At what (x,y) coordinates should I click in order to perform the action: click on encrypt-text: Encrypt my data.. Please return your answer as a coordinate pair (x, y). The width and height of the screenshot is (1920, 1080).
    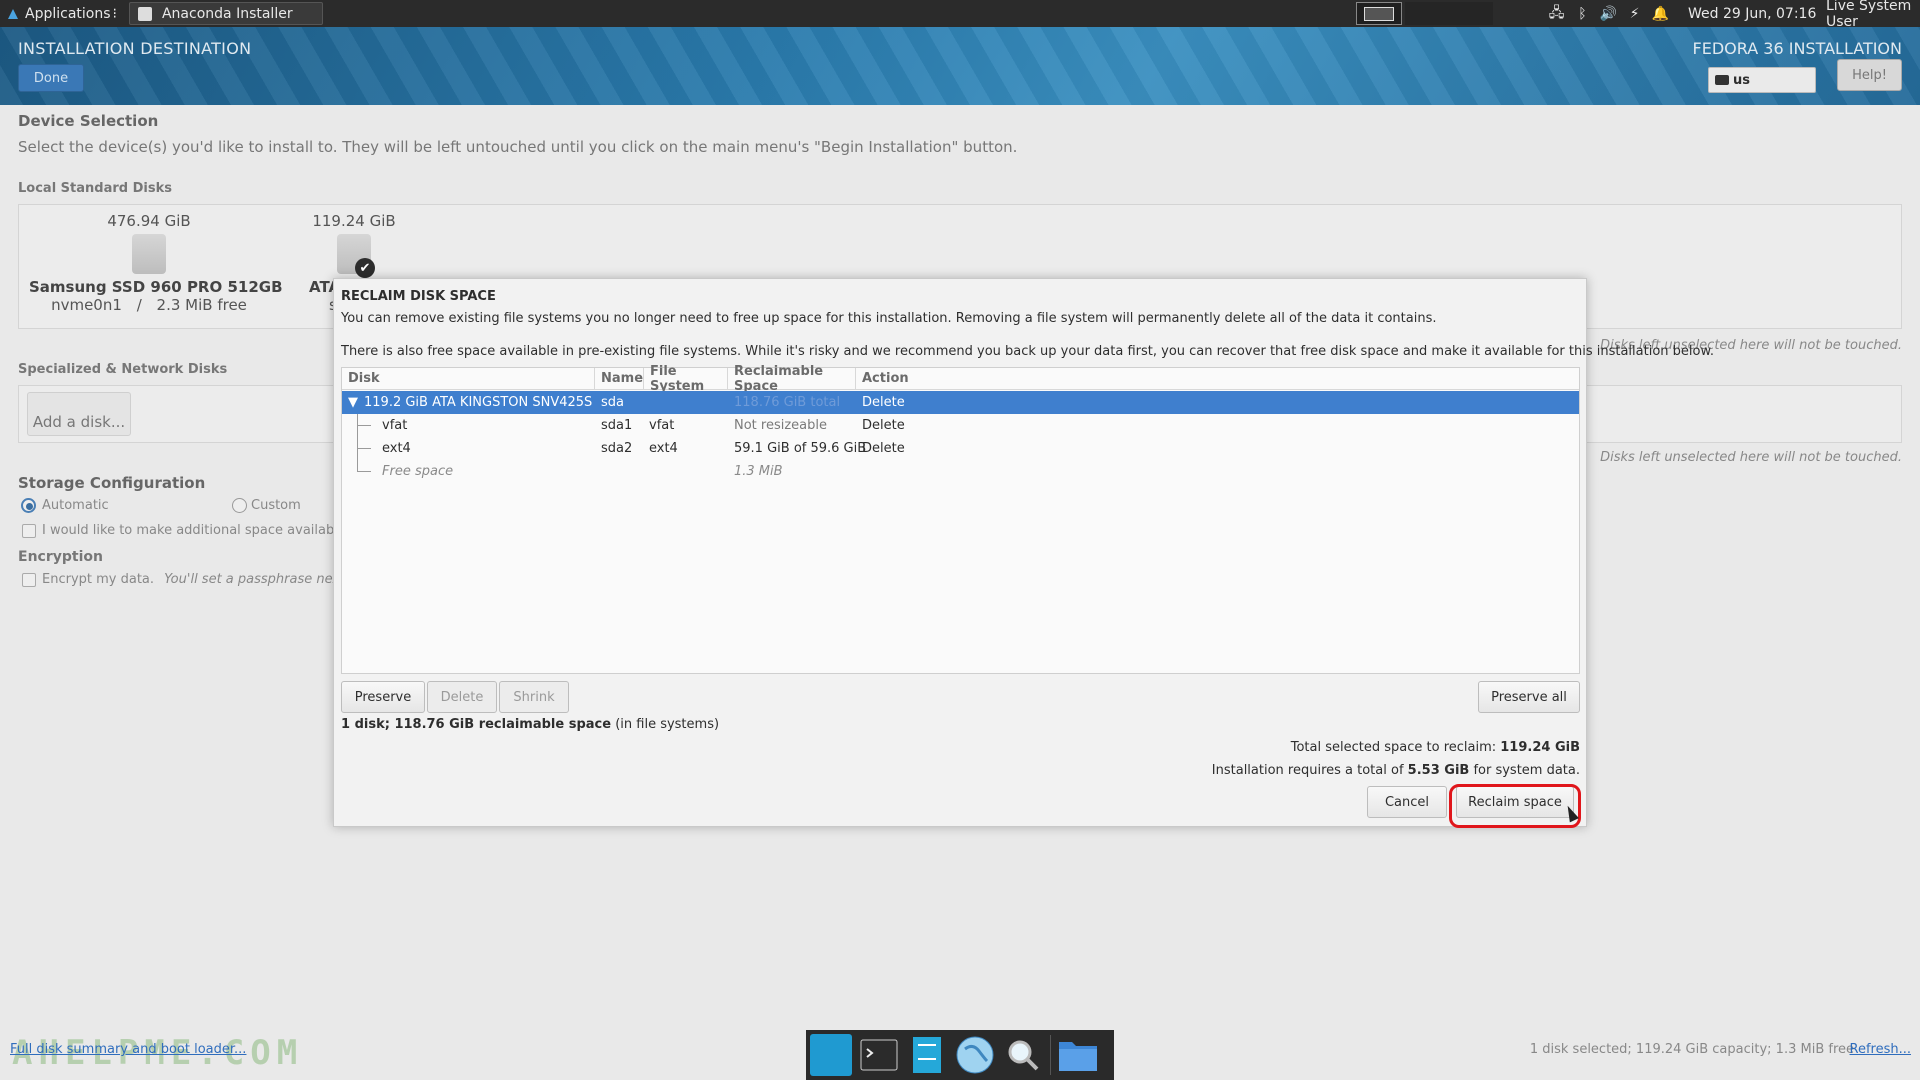
    Looking at the image, I should click on (98, 579).